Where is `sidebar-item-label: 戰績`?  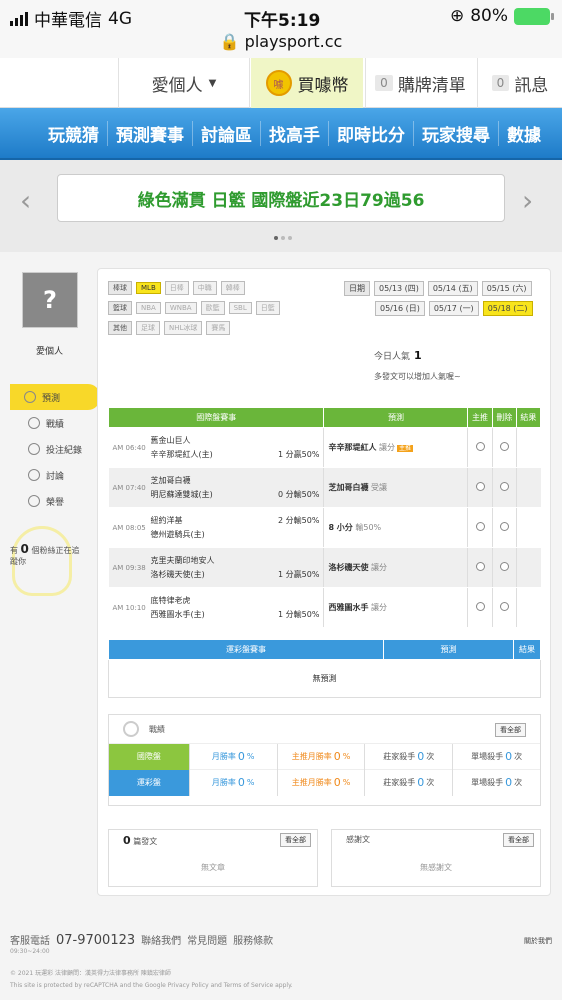
sidebar-item-label: 戰績 is located at coordinates (55, 424).